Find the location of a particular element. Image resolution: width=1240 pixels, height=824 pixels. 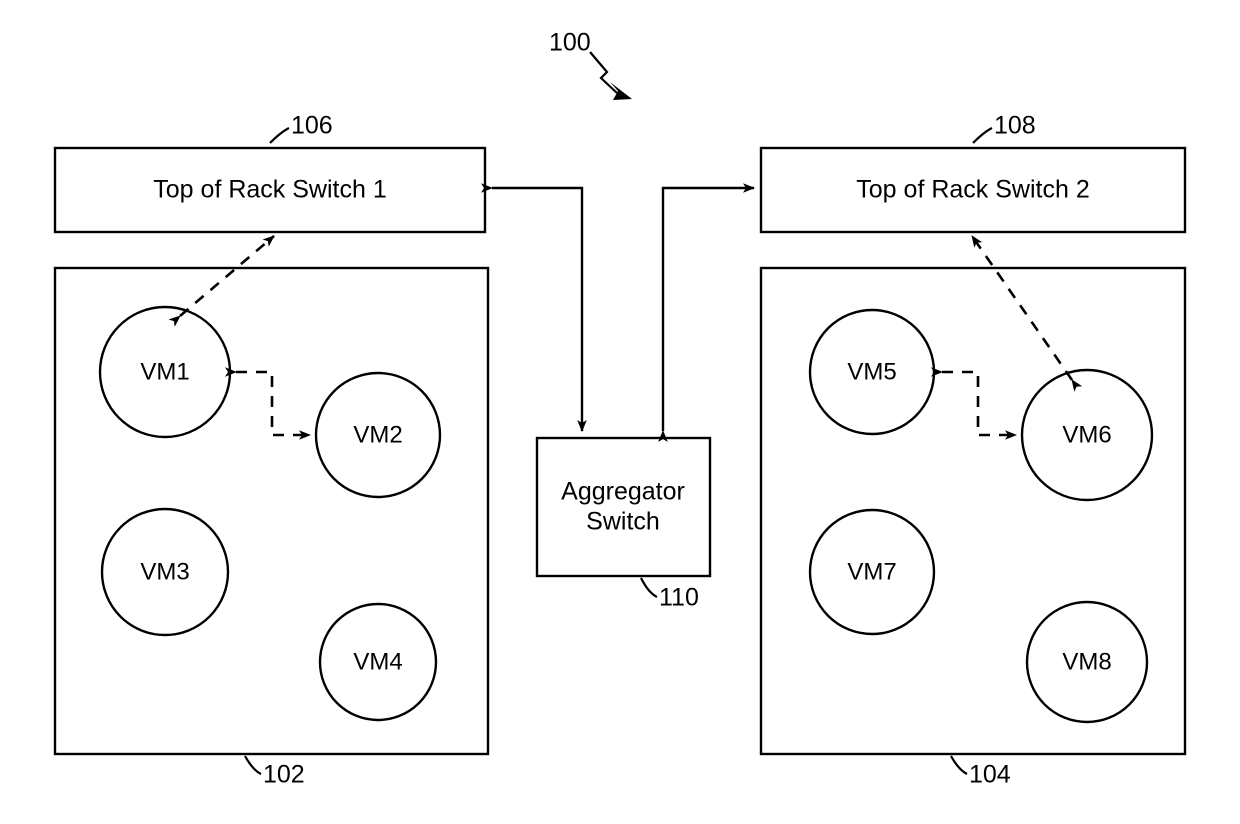

vm-node-vm8: VM8 is located at coordinates (1087, 662).